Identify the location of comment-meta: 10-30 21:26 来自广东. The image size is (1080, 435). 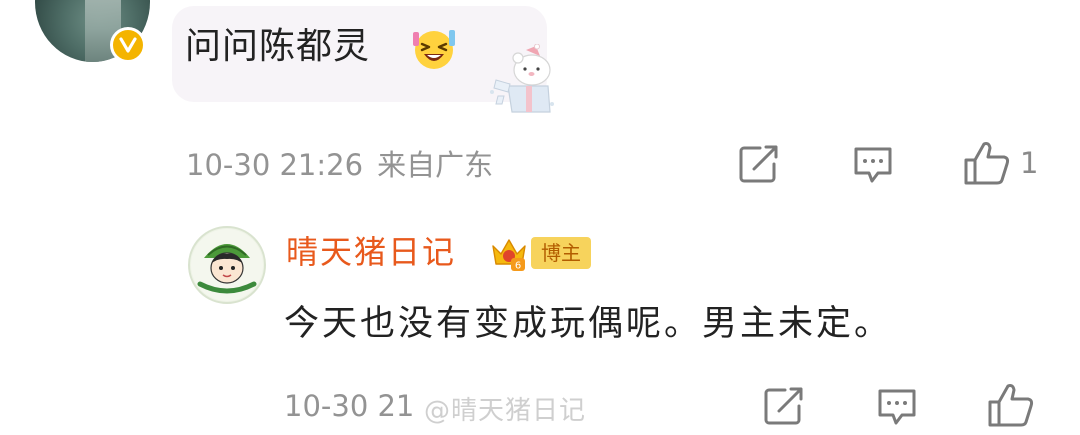
(339, 165).